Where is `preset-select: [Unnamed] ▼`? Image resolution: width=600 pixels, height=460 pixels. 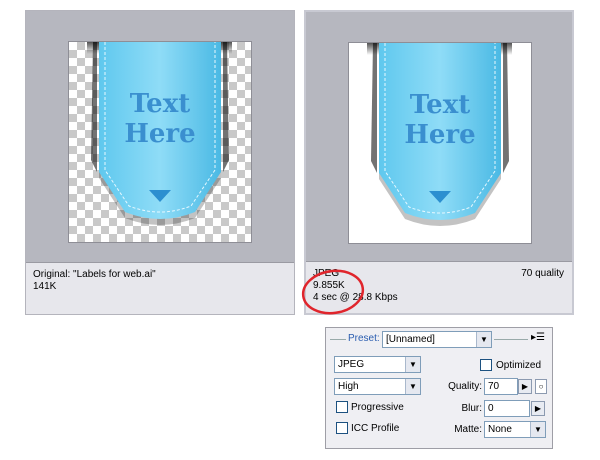 preset-select: [Unnamed] ▼ is located at coordinates (437, 339).